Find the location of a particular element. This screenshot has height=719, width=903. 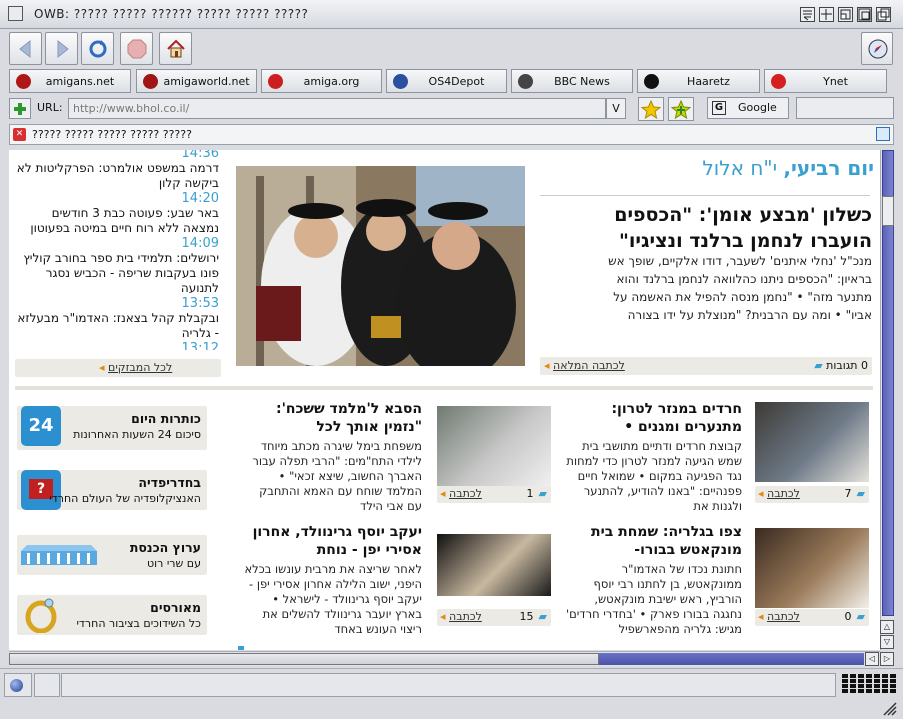

scrollbar-thumb-horizontal is located at coordinates (304, 659).